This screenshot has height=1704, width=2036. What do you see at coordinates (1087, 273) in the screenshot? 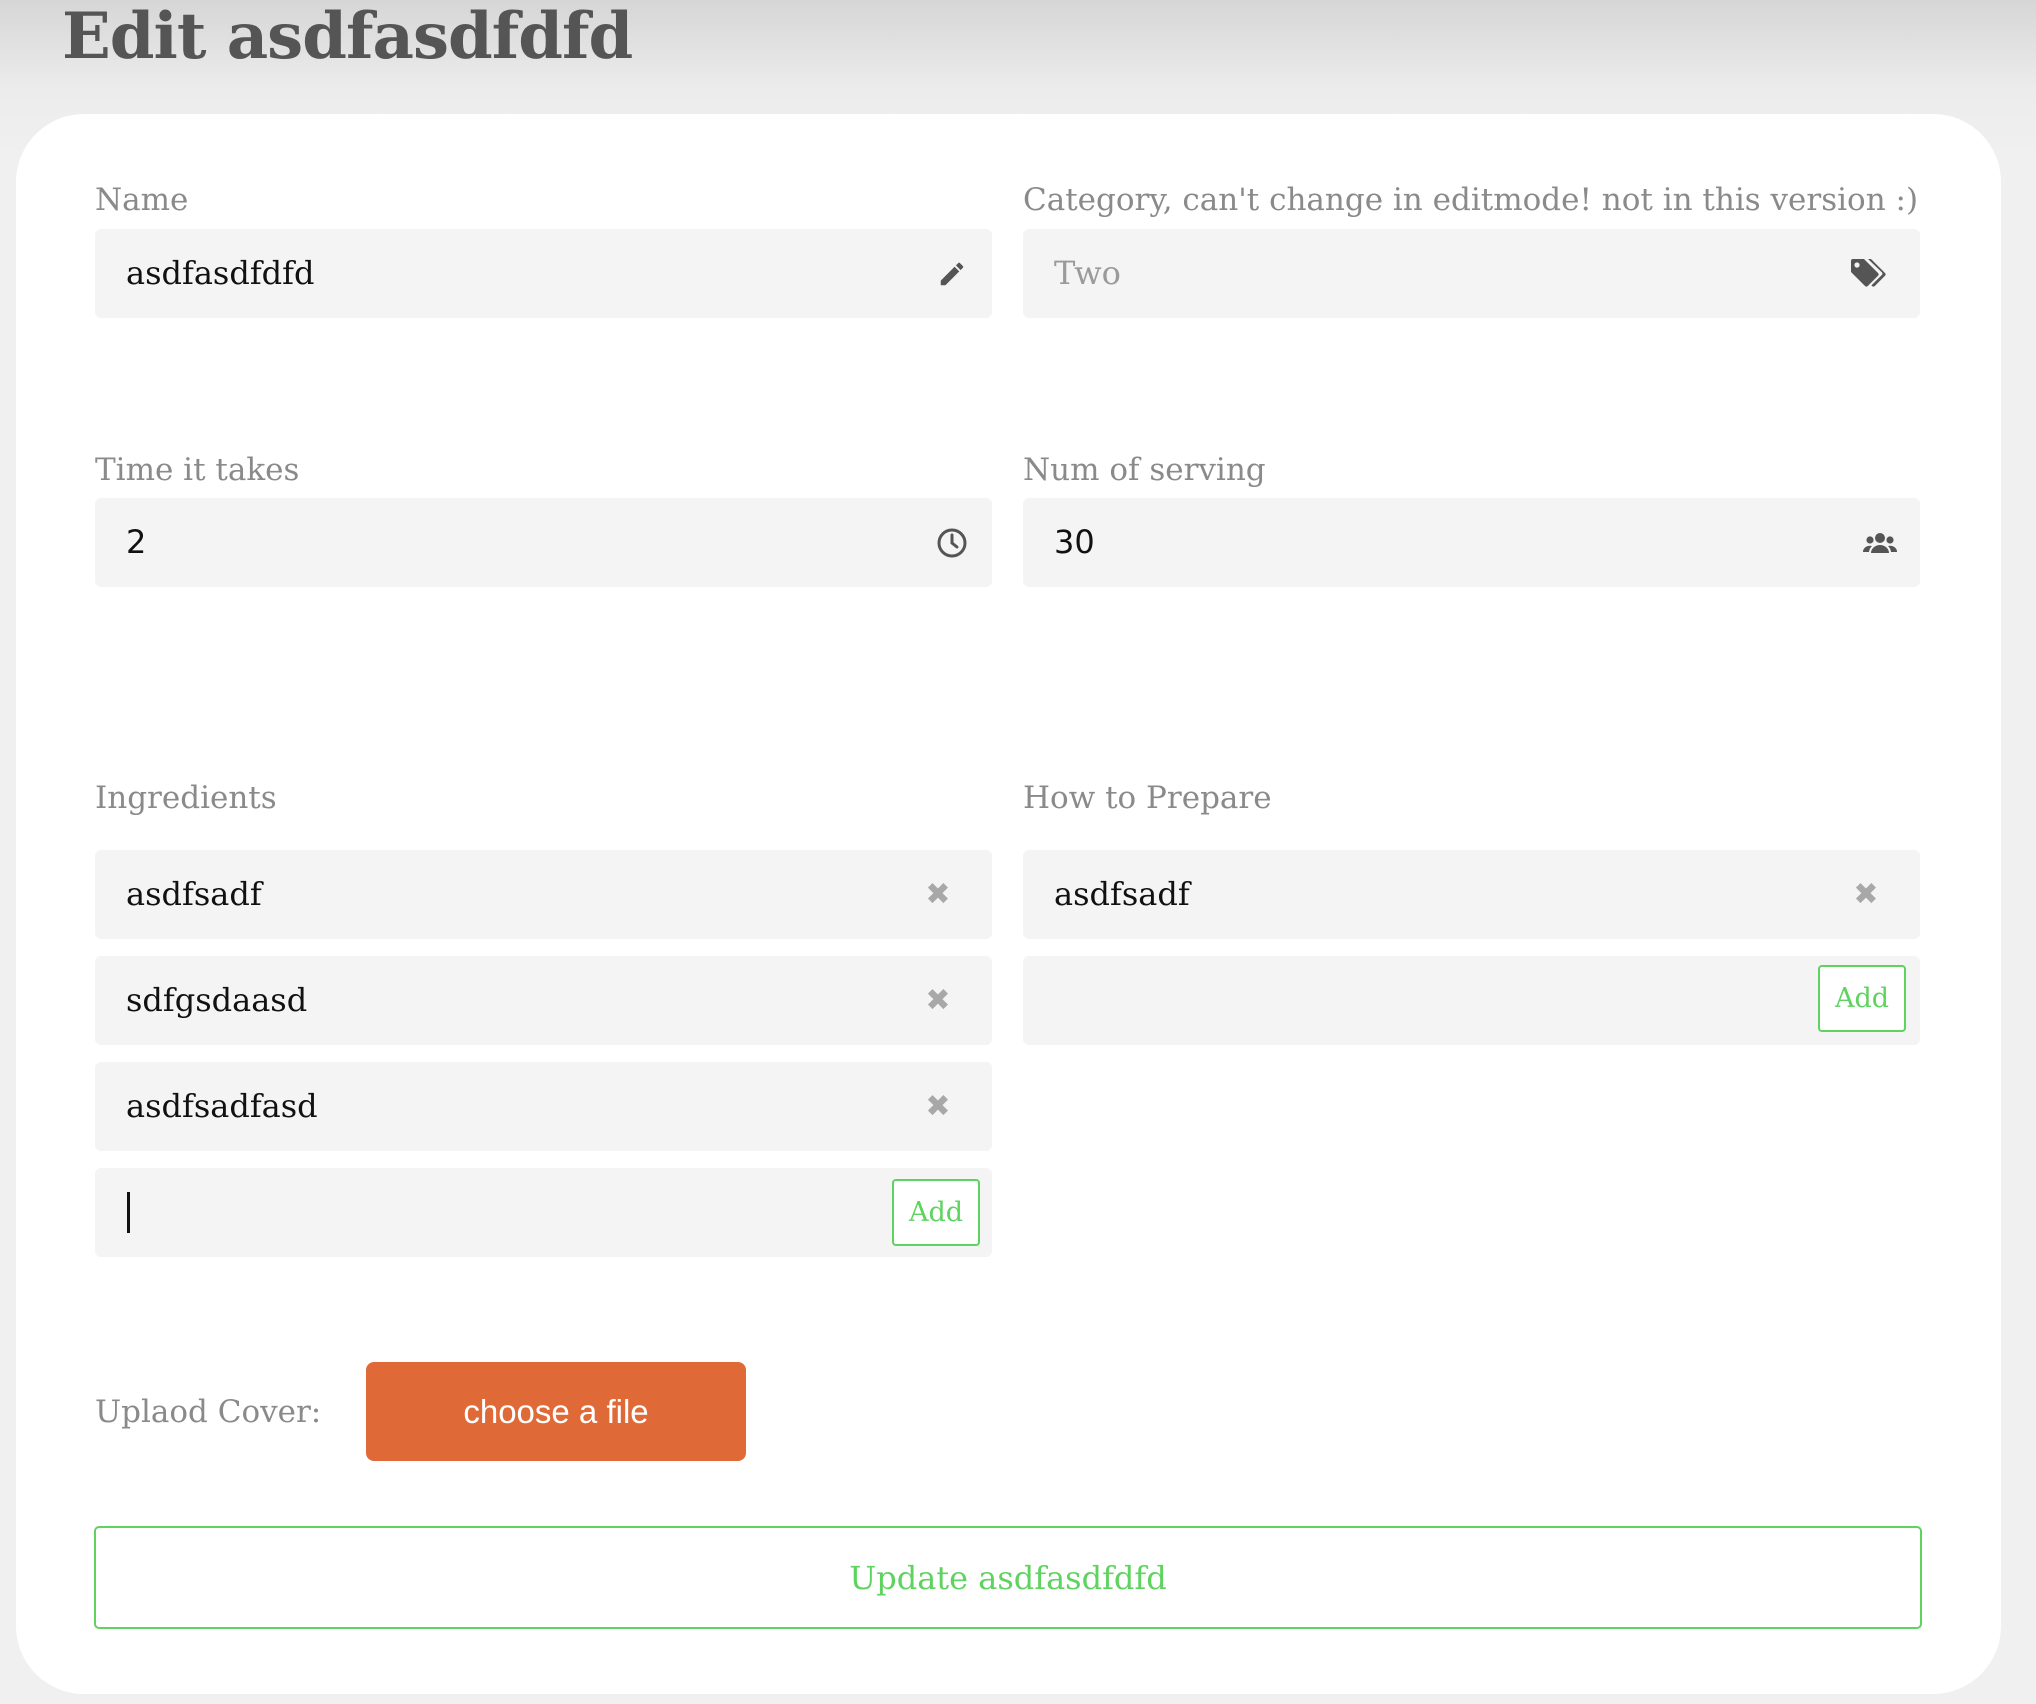
I see `category-value: Two` at bounding box center [1087, 273].